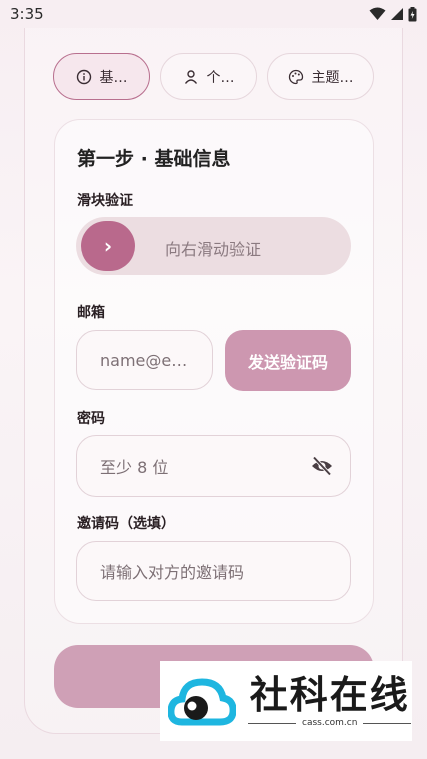 This screenshot has width=427, height=759. I want to click on signal-icon, so click(397, 14).